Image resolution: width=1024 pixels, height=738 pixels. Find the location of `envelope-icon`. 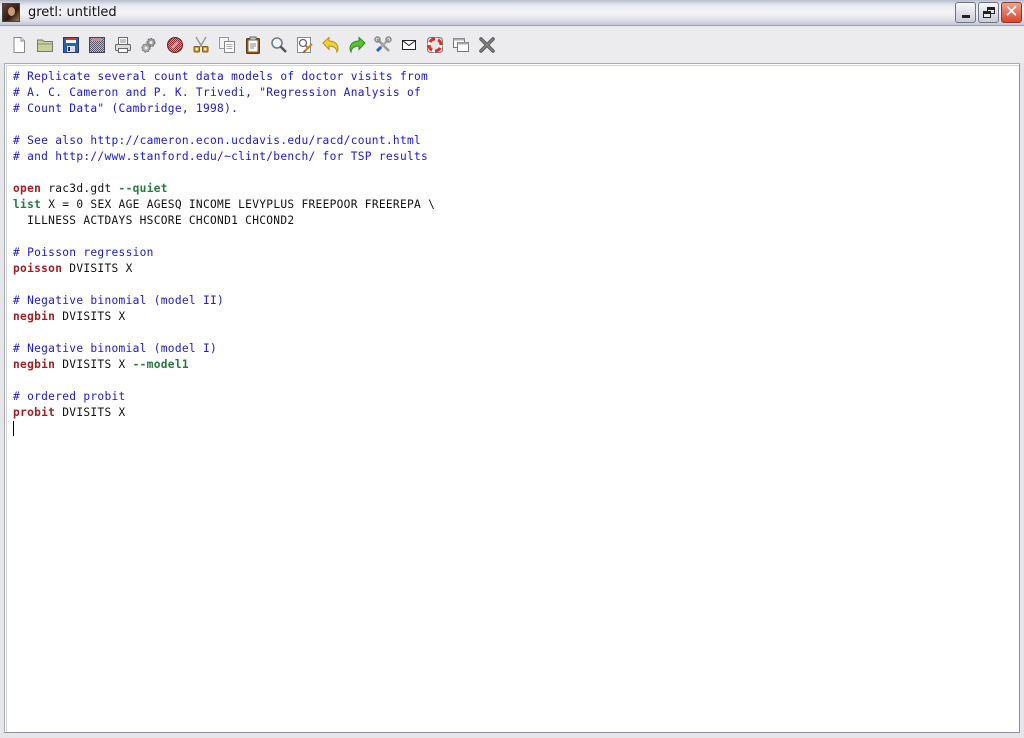

envelope-icon is located at coordinates (409, 45).